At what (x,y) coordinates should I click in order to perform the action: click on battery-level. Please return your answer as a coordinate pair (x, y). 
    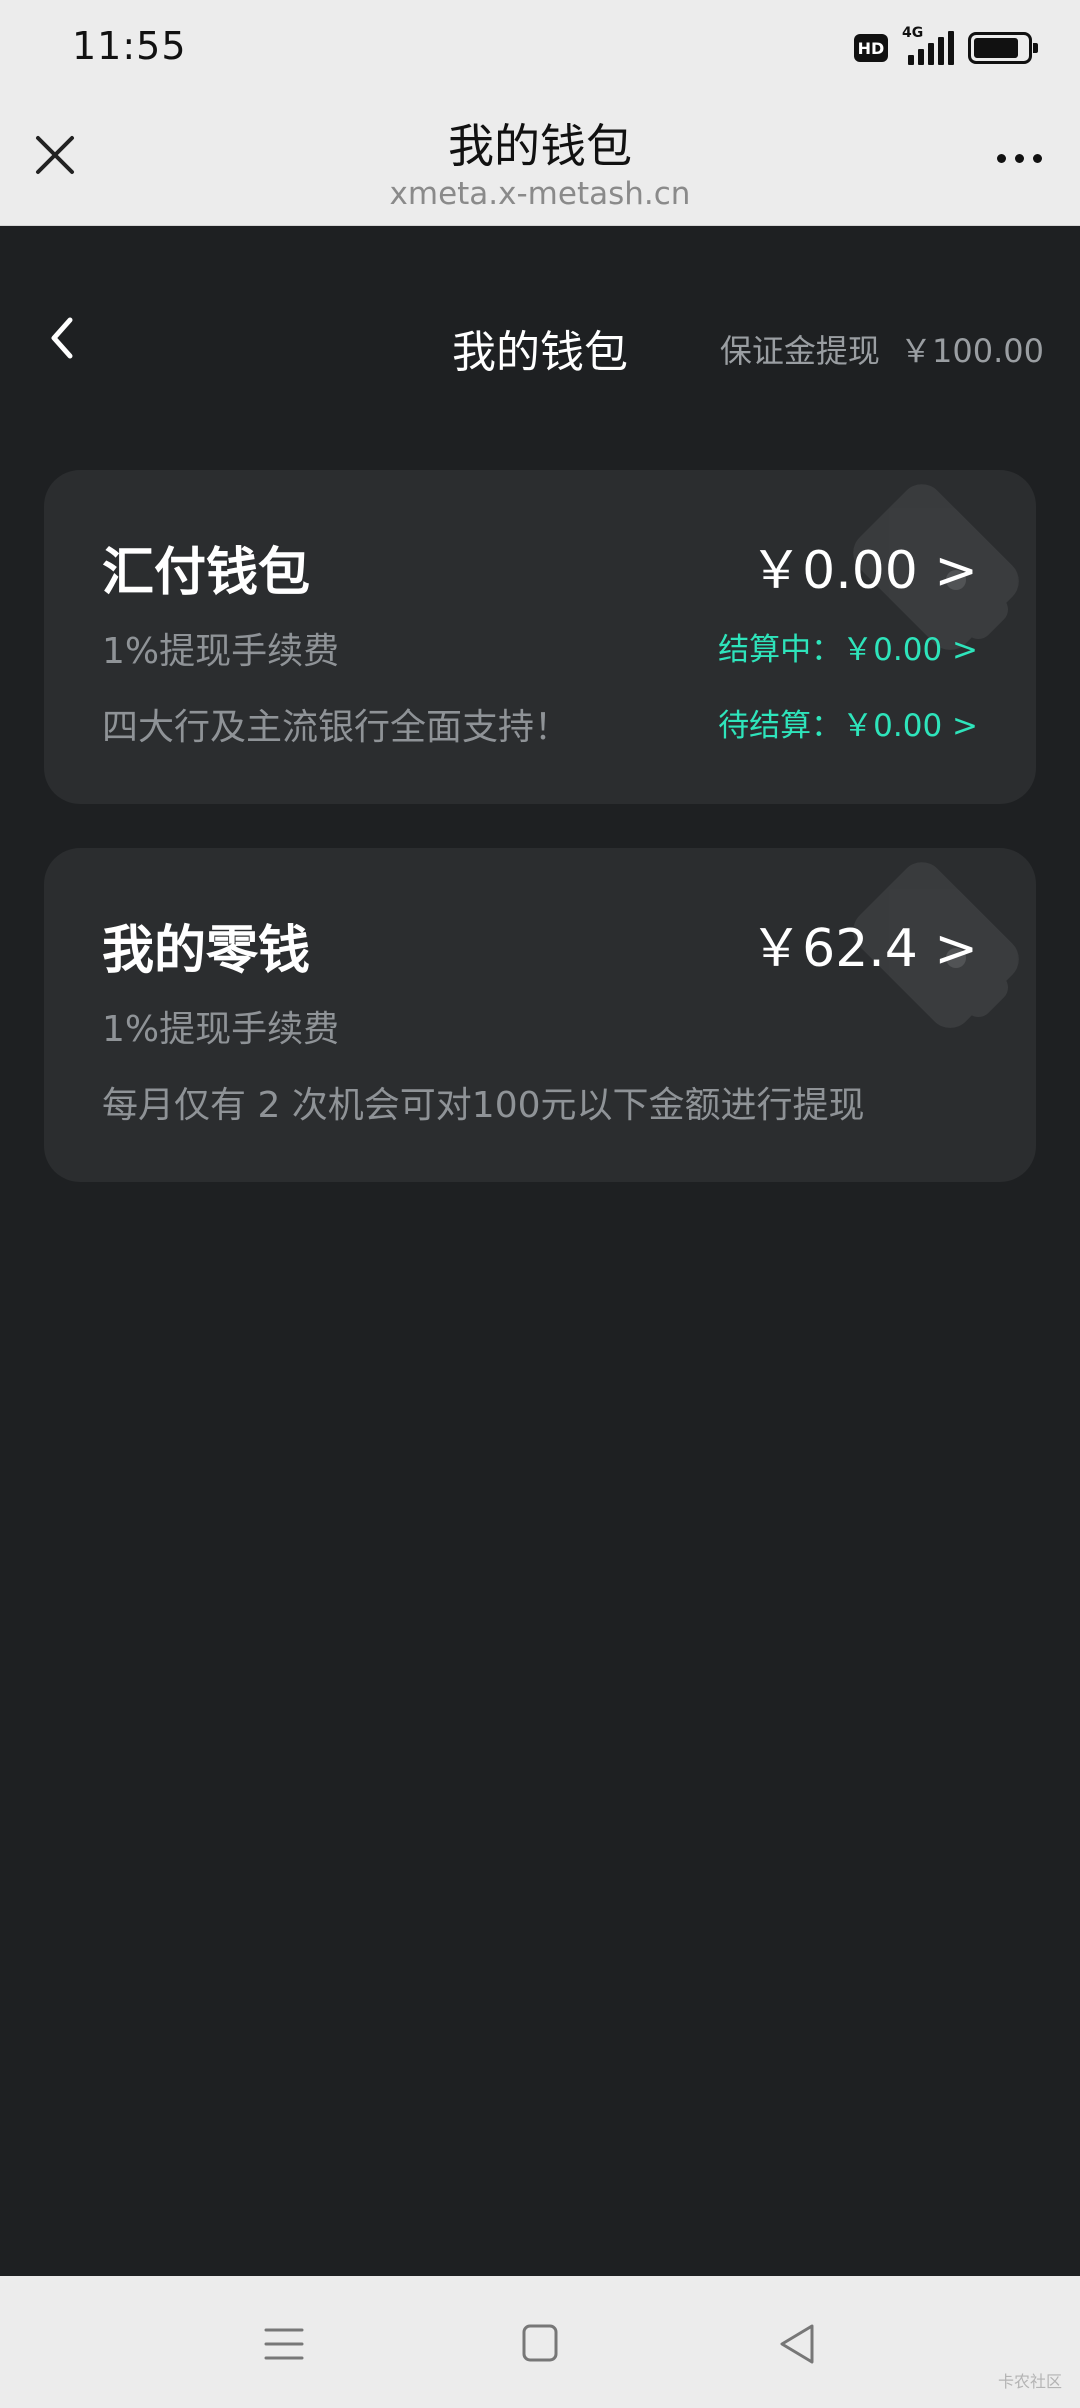
    Looking at the image, I should click on (996, 48).